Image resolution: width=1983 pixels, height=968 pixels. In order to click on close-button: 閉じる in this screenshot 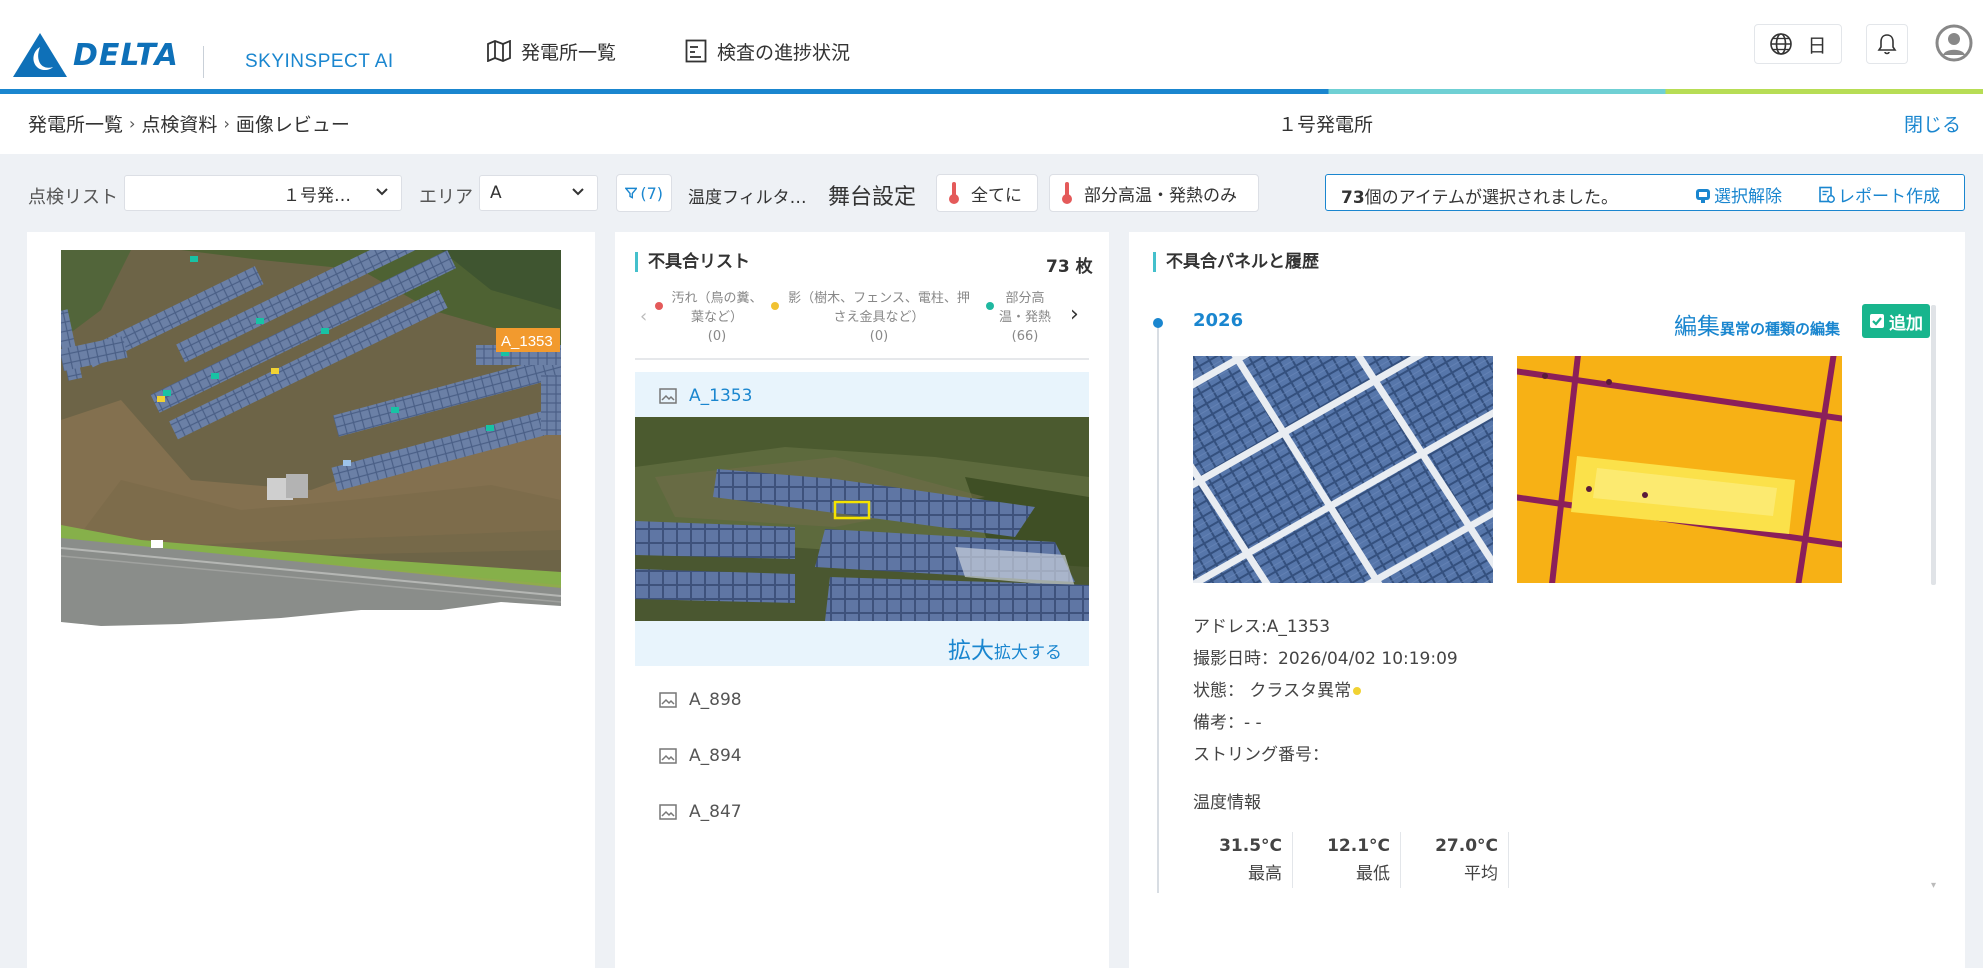, I will do `click(1932, 123)`.